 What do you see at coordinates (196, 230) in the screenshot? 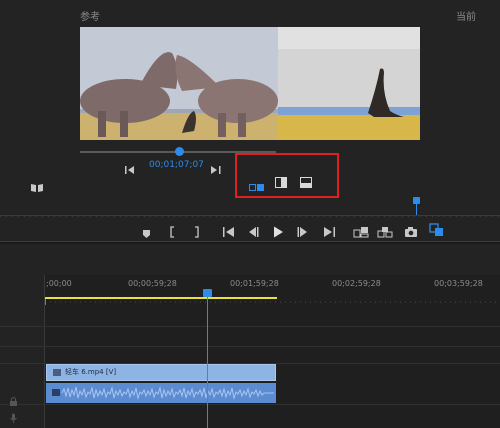
I see `mark-out-icon` at bounding box center [196, 230].